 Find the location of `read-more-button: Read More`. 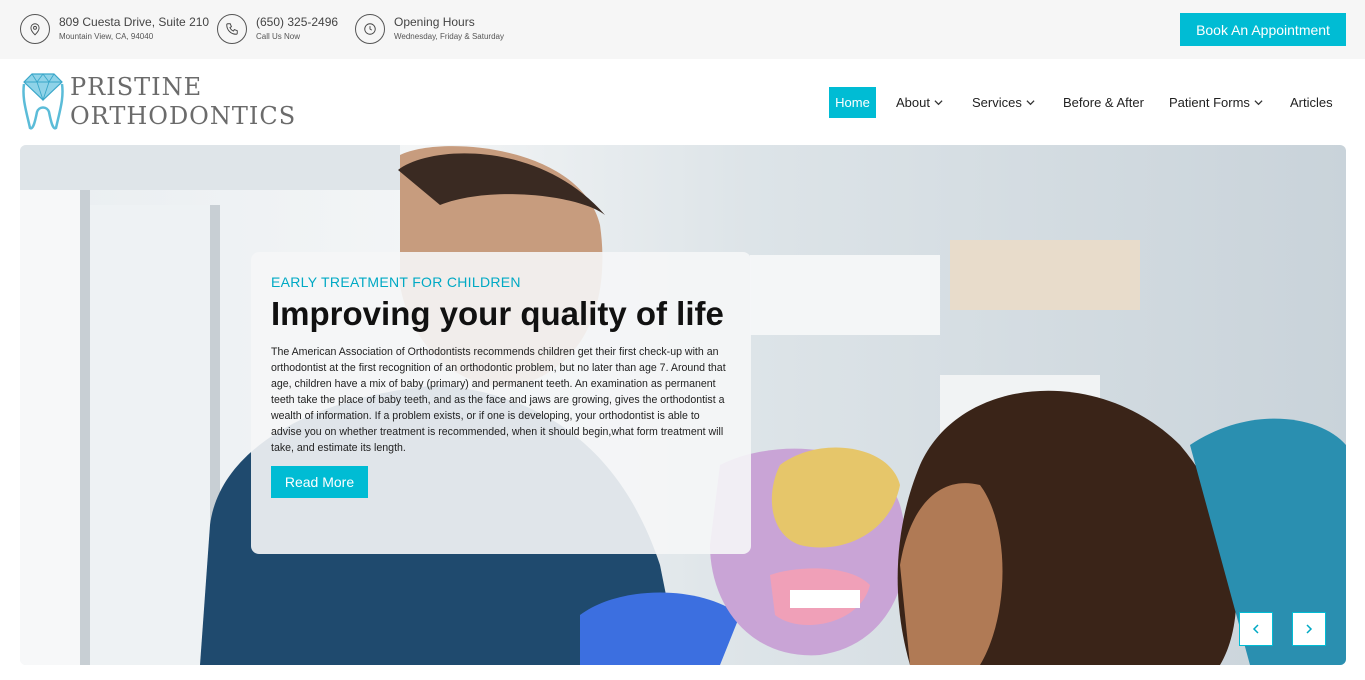

read-more-button: Read More is located at coordinates (319, 482).